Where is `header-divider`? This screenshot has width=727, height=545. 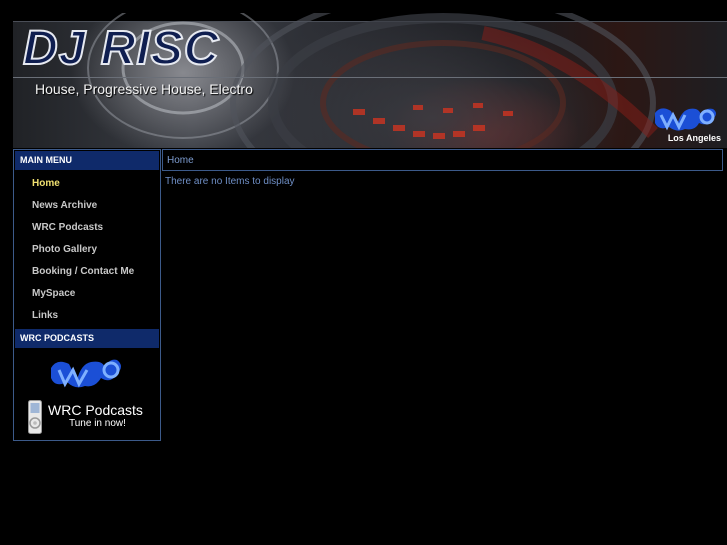
header-divider is located at coordinates (370, 77).